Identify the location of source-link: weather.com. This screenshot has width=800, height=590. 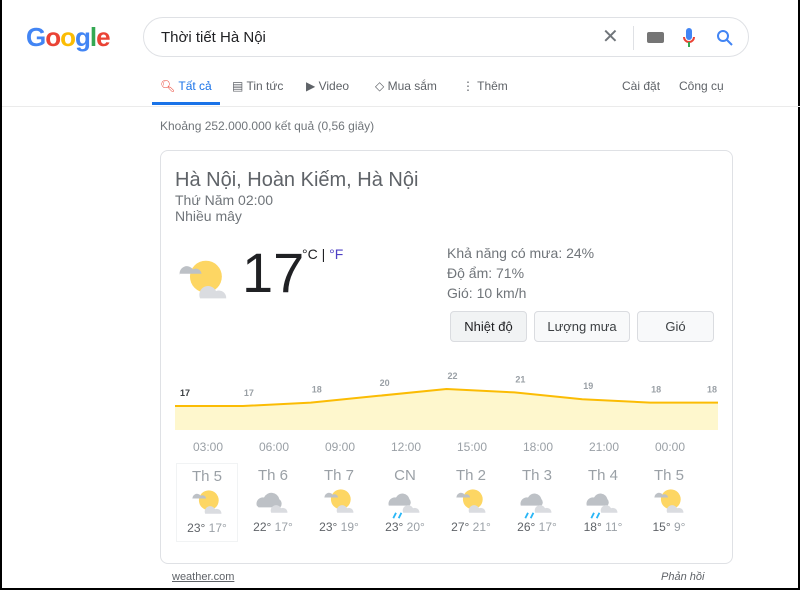
(203, 577).